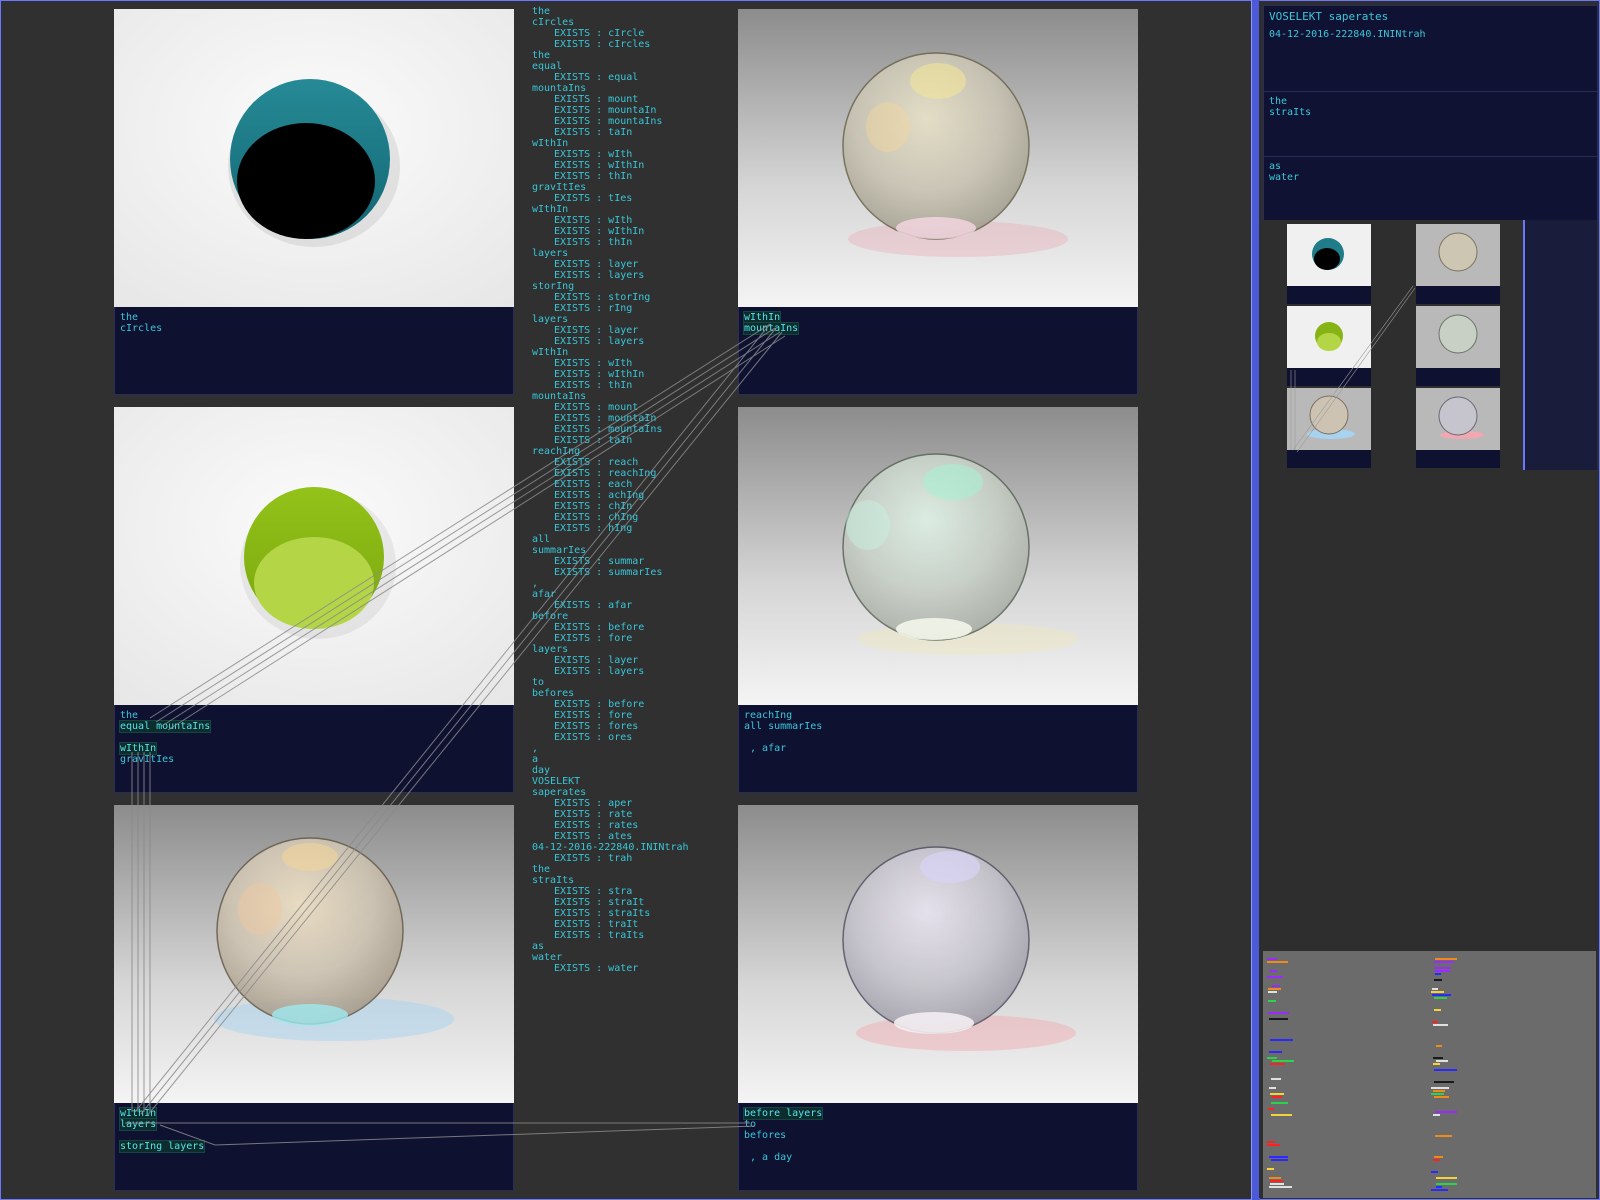 This screenshot has width=1600, height=1200. I want to click on word-entry: summarIes, so click(559, 550).